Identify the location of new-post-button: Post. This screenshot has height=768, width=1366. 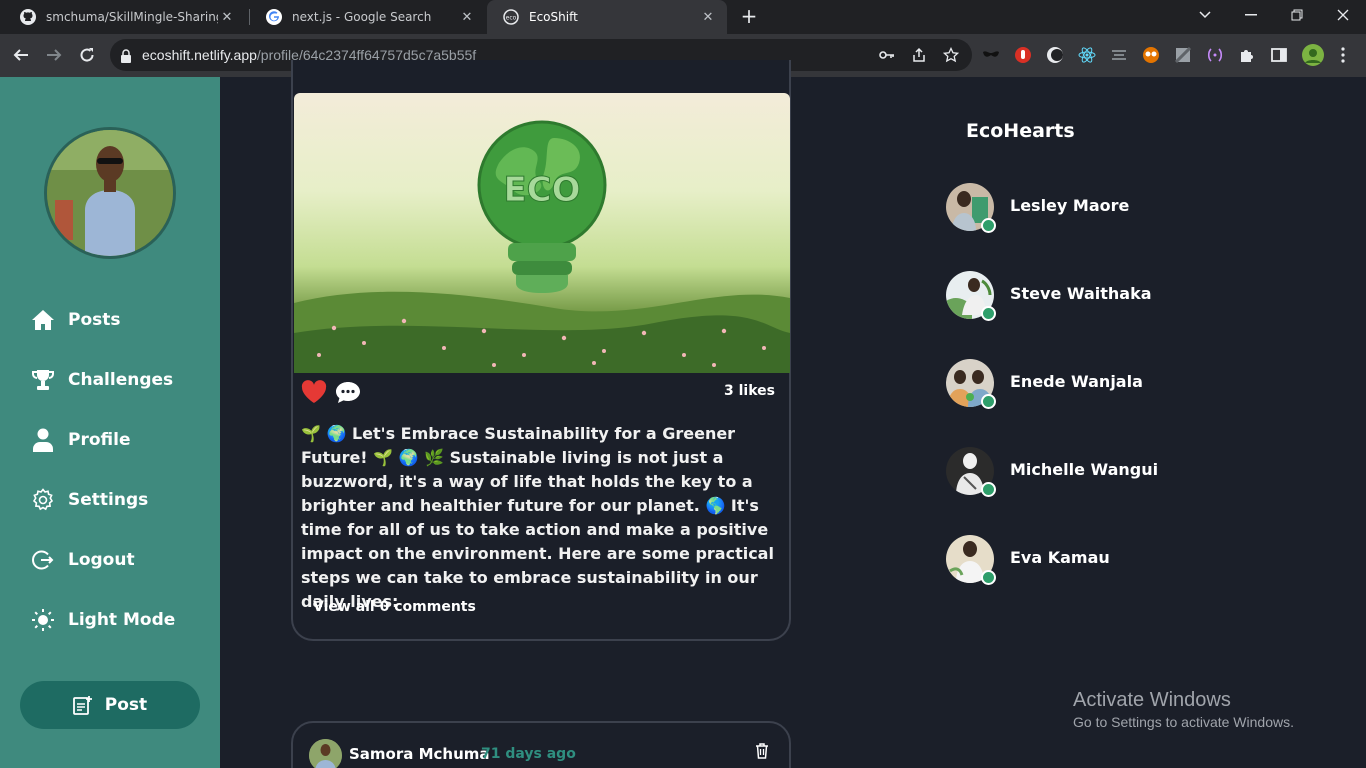
(110, 705).